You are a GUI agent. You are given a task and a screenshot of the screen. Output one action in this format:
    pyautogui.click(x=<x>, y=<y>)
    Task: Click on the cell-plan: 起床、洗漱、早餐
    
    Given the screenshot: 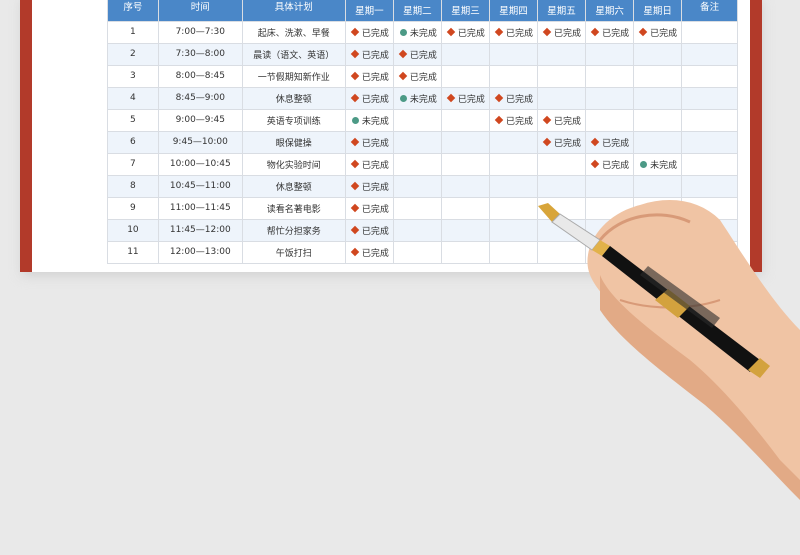 What is the action you would take?
    pyautogui.click(x=293, y=32)
    